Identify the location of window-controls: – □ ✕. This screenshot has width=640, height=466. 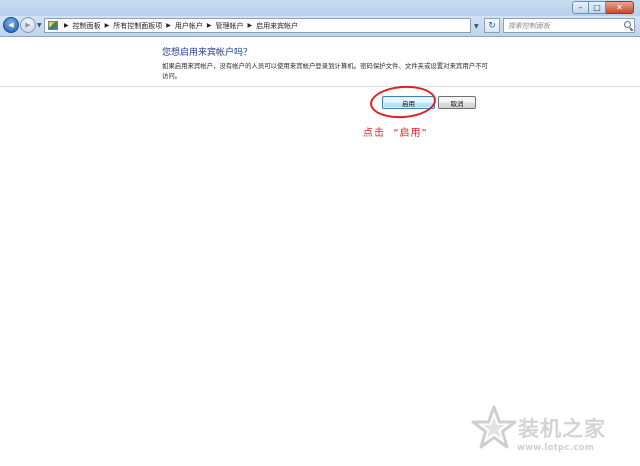
(603, 8).